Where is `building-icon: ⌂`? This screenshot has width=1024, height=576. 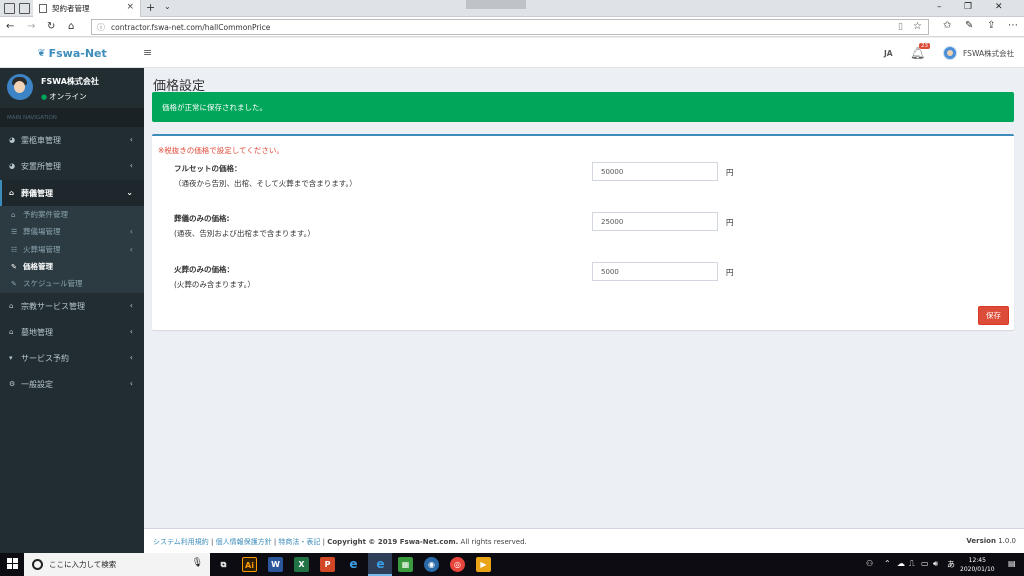
building-icon: ⌂ is located at coordinates (13, 214).